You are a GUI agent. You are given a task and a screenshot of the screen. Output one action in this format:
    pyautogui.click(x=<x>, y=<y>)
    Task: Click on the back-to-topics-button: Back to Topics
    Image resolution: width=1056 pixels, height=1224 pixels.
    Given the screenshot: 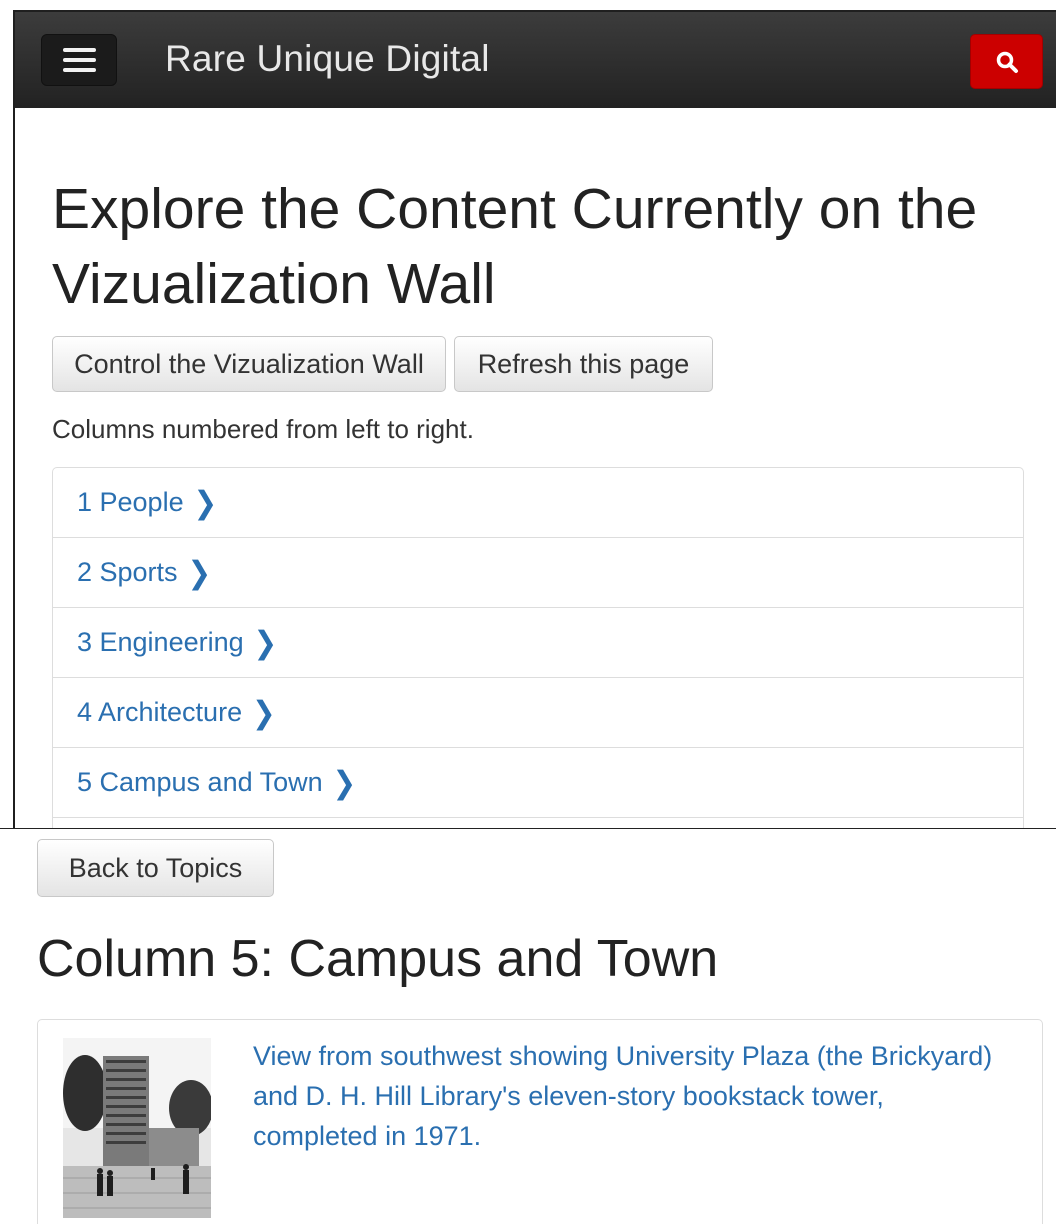 What is the action you would take?
    pyautogui.click(x=155, y=868)
    